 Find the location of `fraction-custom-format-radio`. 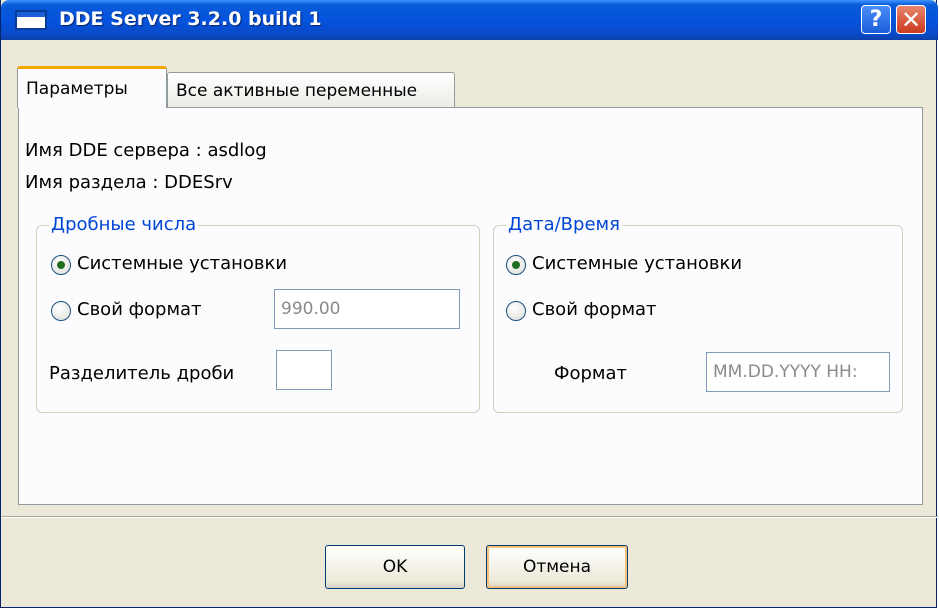

fraction-custom-format-radio is located at coordinates (61, 311).